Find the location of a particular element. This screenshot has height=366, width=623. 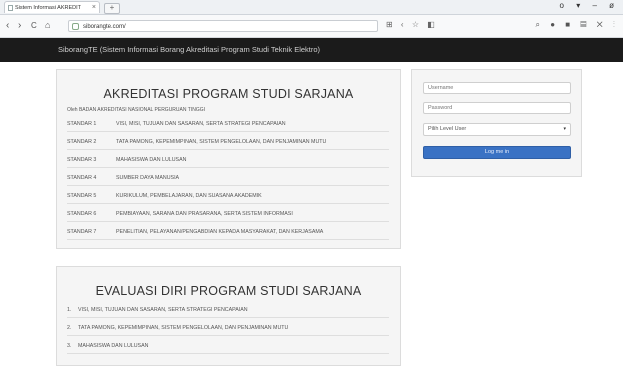

page-favicon-icon is located at coordinates (10, 8).